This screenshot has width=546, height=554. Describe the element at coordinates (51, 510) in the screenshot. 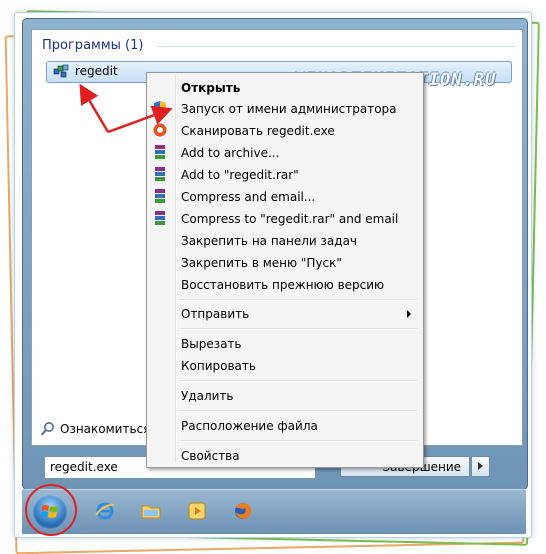

I see `start-orb-highlight-circle` at that location.